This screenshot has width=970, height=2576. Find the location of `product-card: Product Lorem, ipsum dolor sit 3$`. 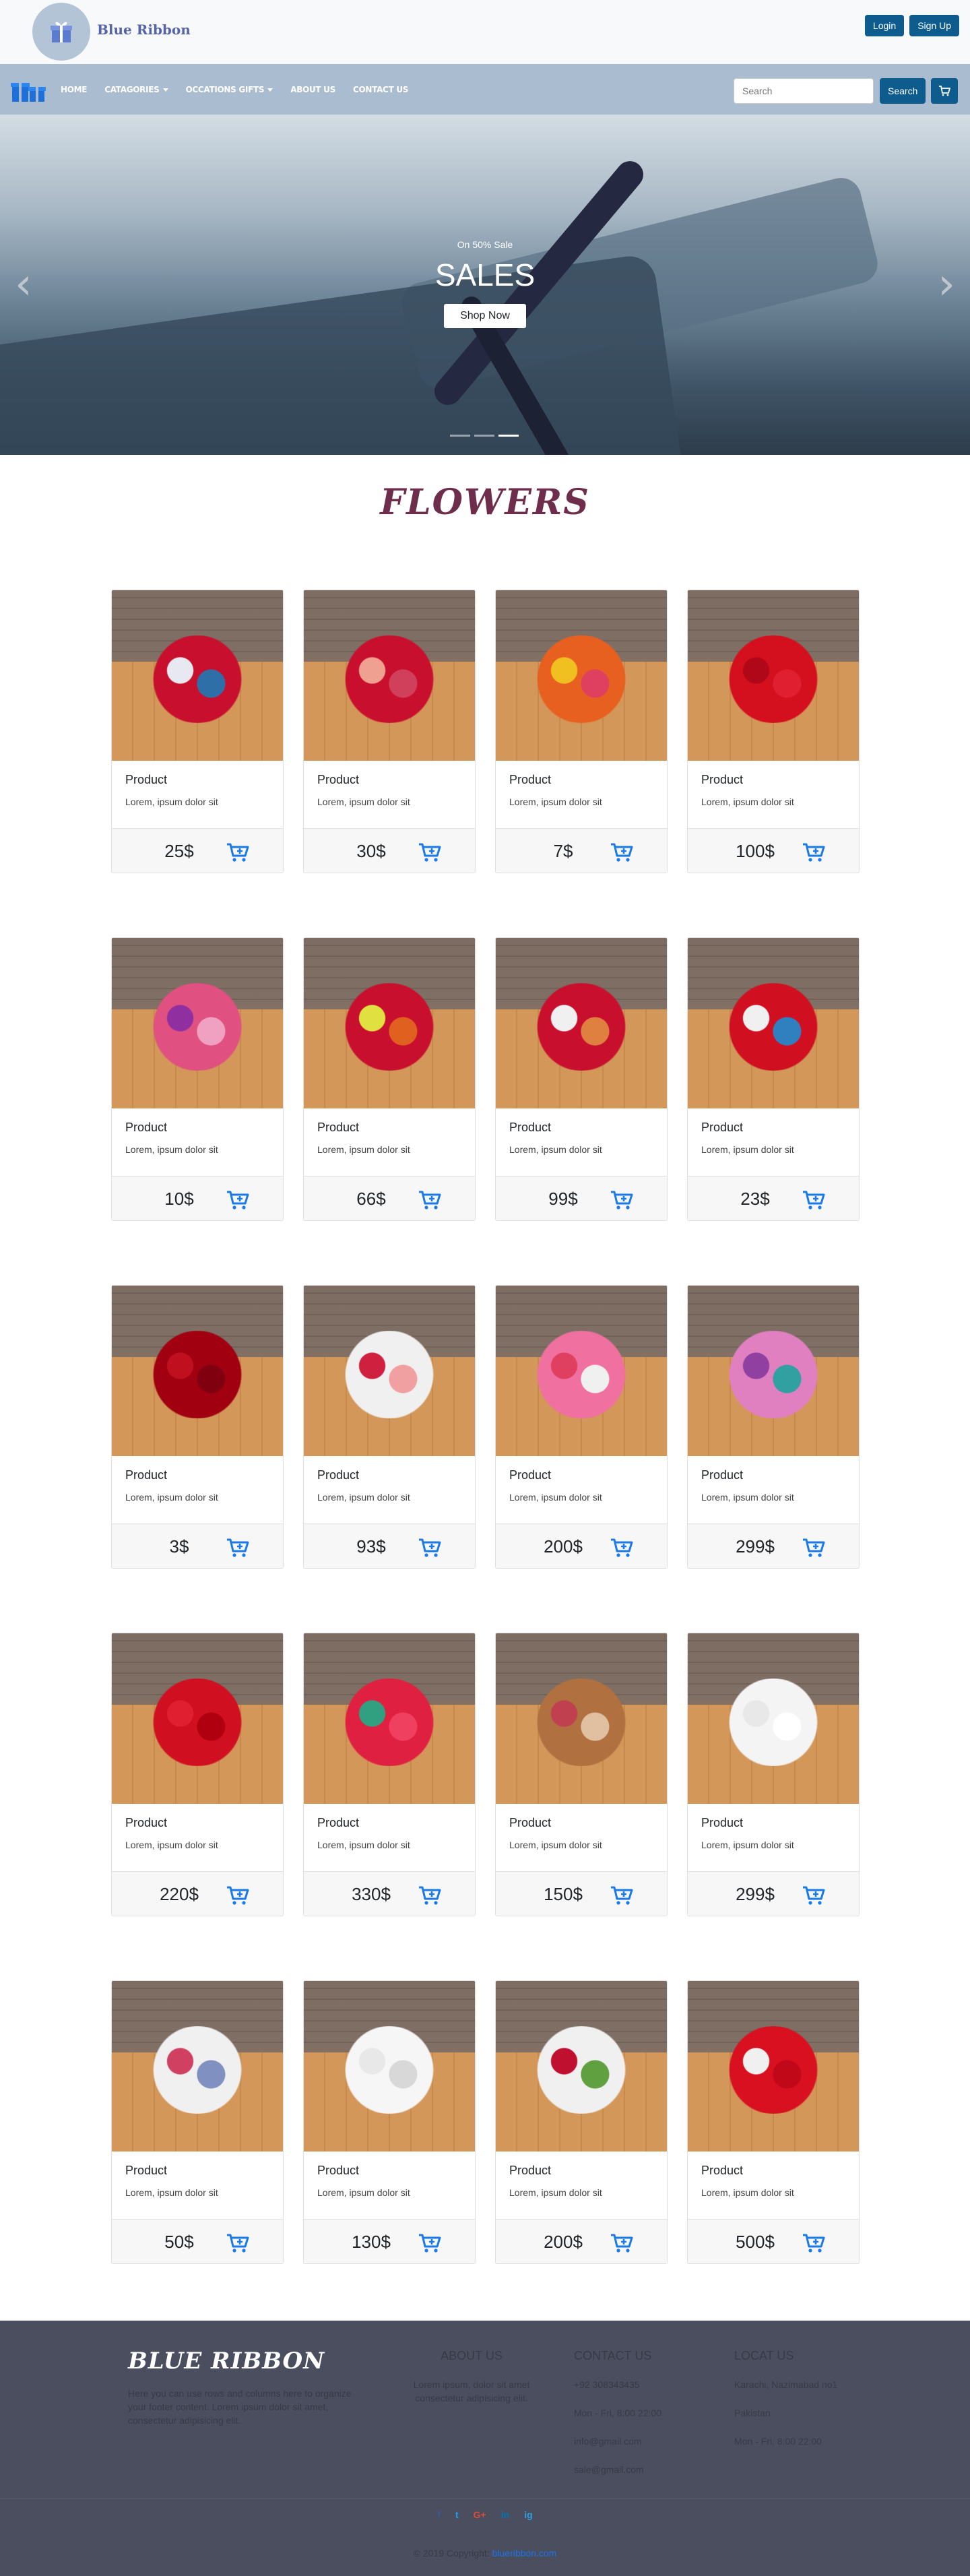

product-card: Product Lorem, ipsum dolor sit 3$ is located at coordinates (198, 1427).